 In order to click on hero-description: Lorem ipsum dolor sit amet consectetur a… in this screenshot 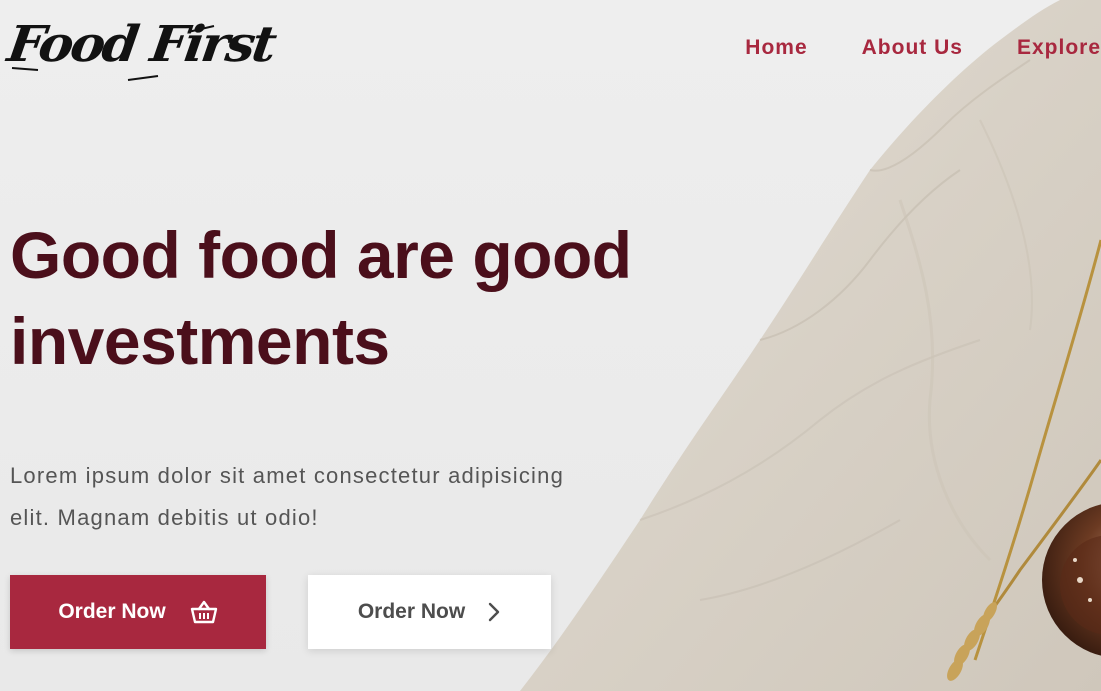, I will do `click(335, 497)`.